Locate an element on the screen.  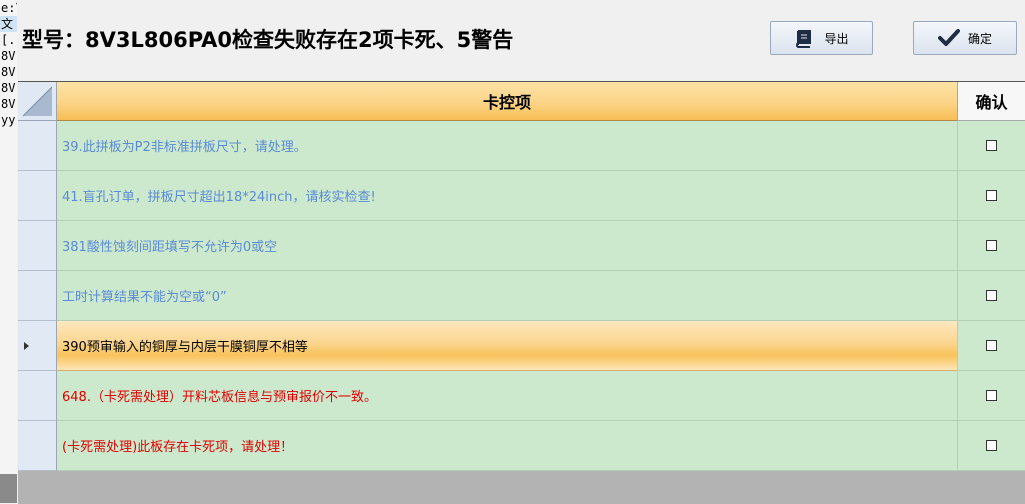
table-row: 工时计算结果不能为空或“0” is located at coordinates (521, 296).